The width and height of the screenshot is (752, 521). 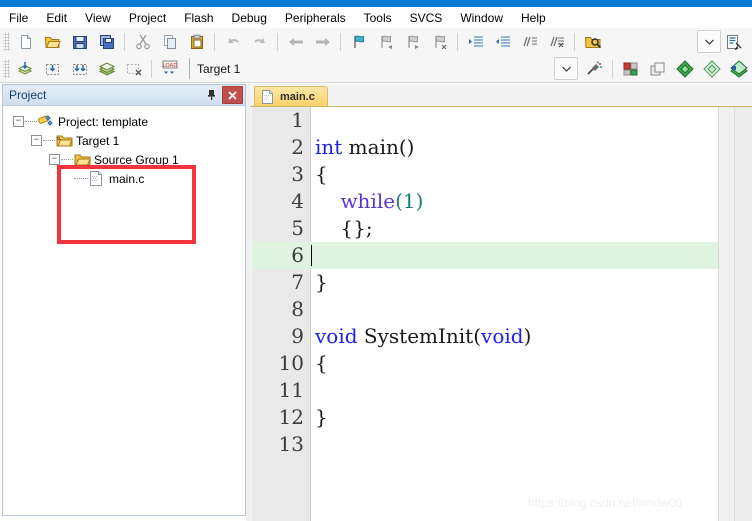 I want to click on menu-item-peripherals: Peripherals, so click(x=315, y=18).